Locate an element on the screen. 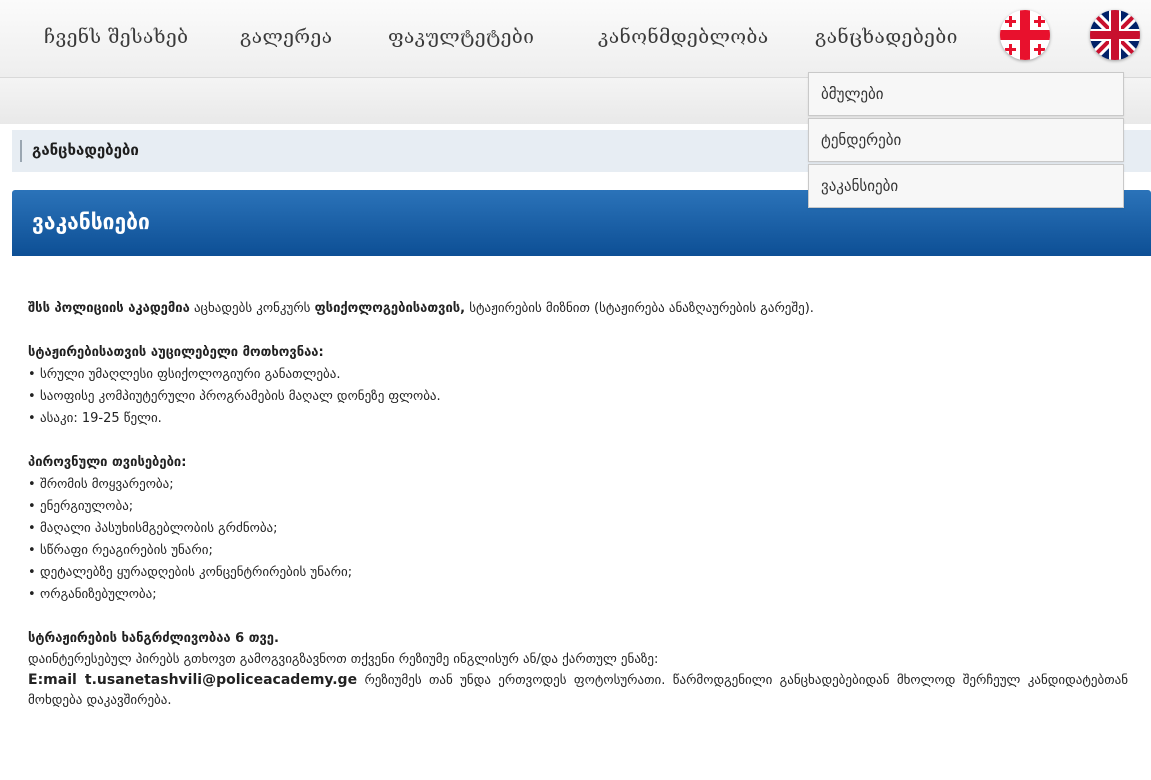 Image resolution: width=1151 pixels, height=780 pixels. uk-flag-icon is located at coordinates (1115, 35).